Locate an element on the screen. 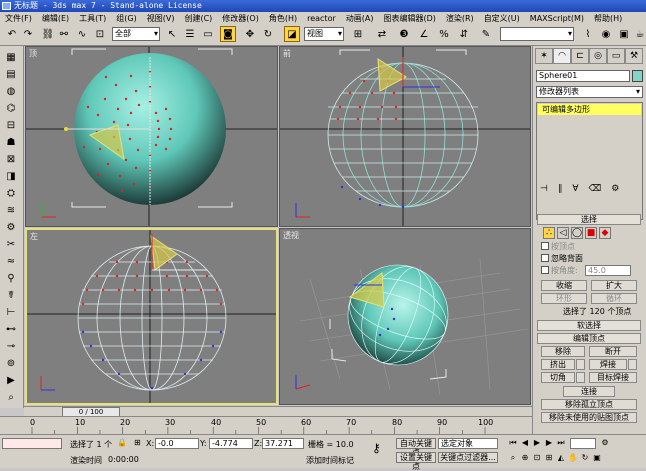 The height and width of the screenshot is (471, 646). vertex-level-icon: ∴ is located at coordinates (549, 233).